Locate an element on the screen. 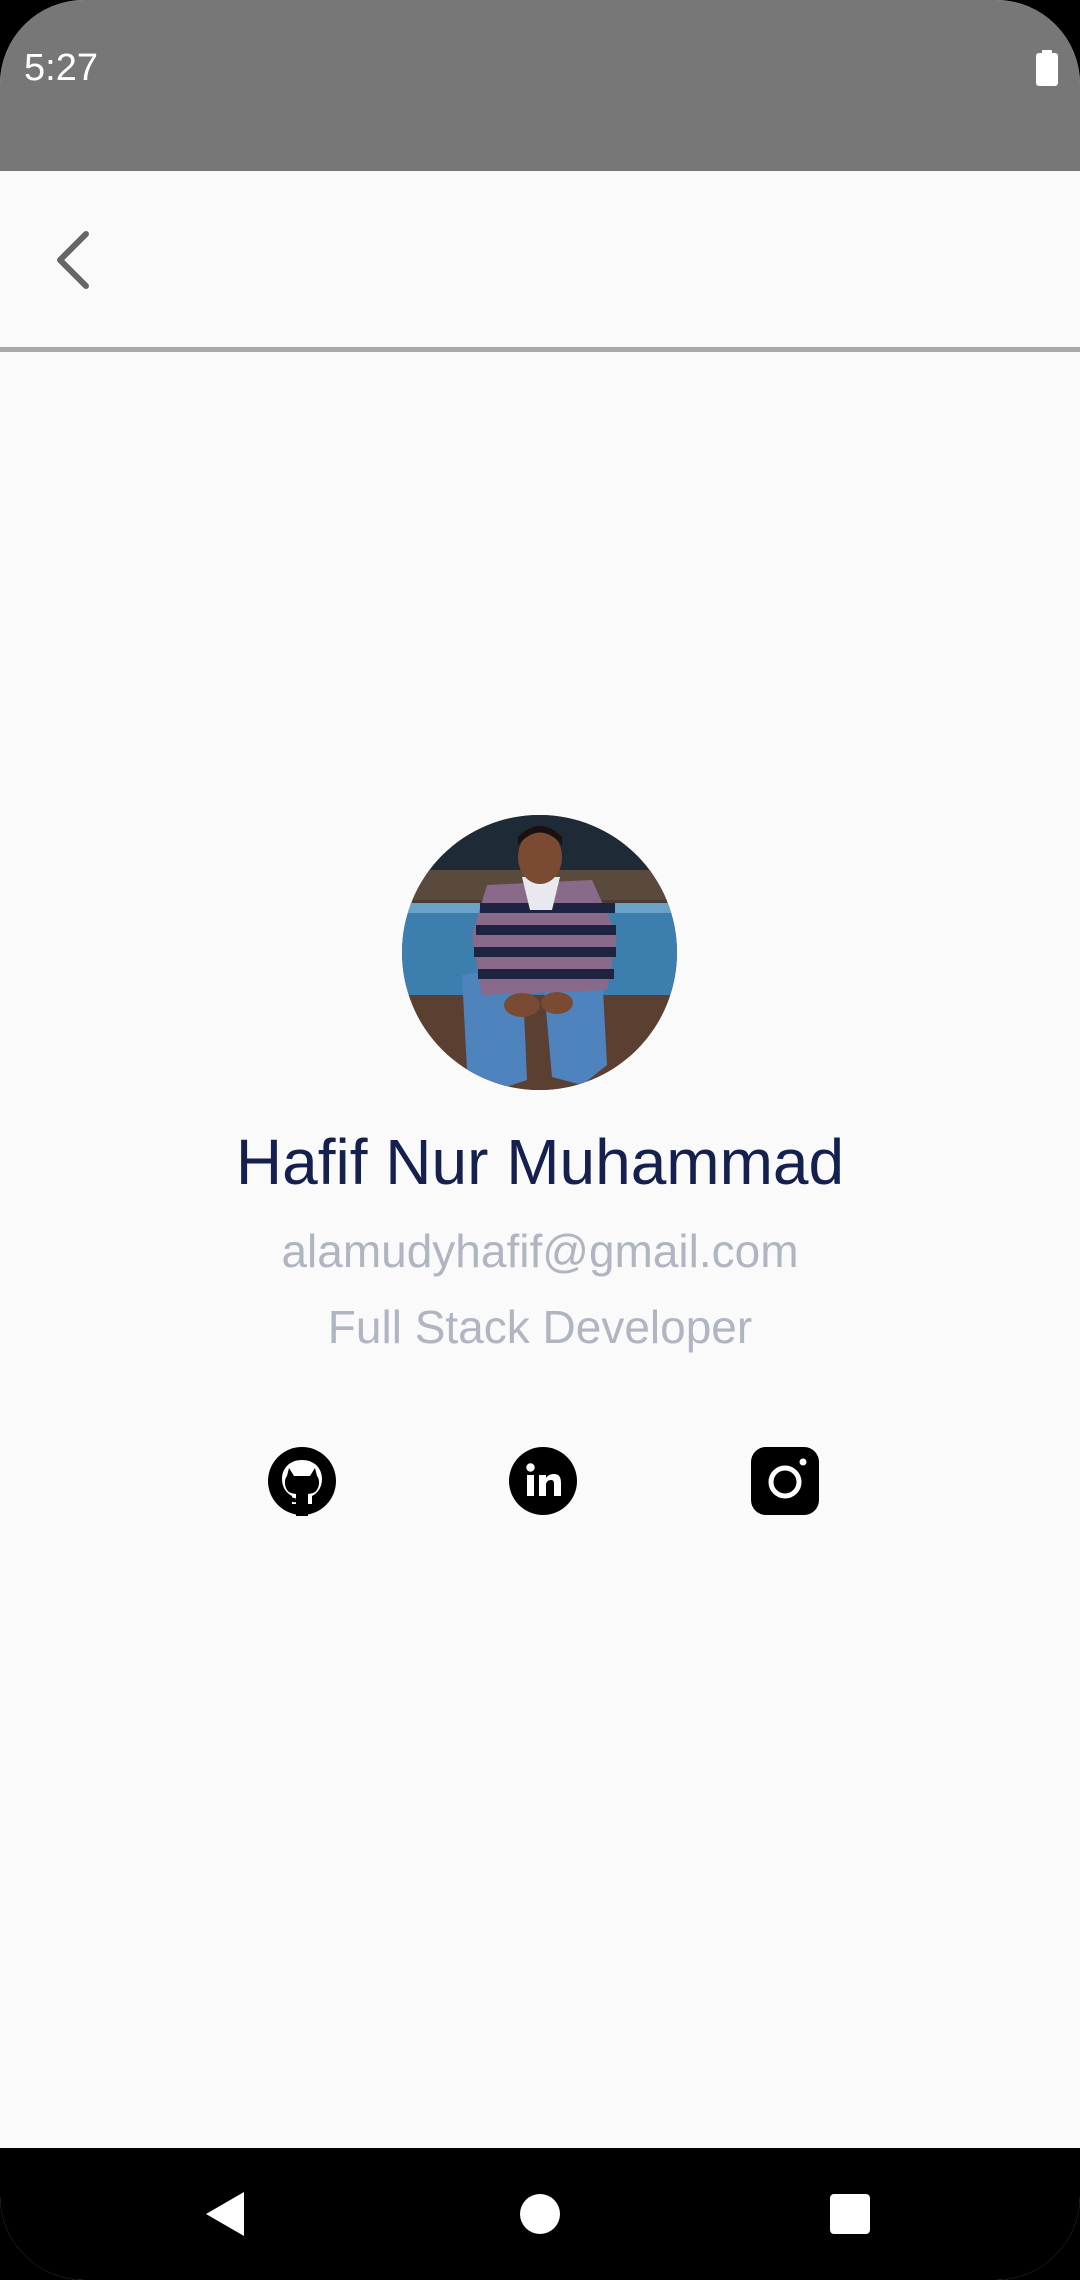 This screenshot has height=2280, width=1080. linkedin-button is located at coordinates (543, 1481).